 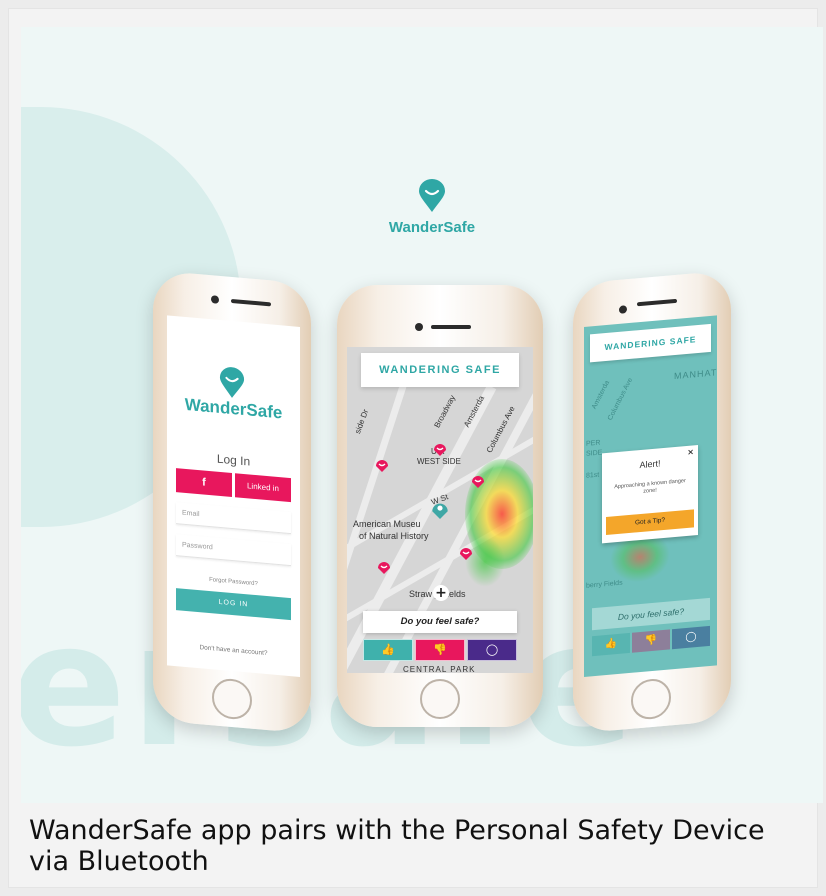 I want to click on alert-message: Approaching a known danger zone!, so click(x=650, y=486).